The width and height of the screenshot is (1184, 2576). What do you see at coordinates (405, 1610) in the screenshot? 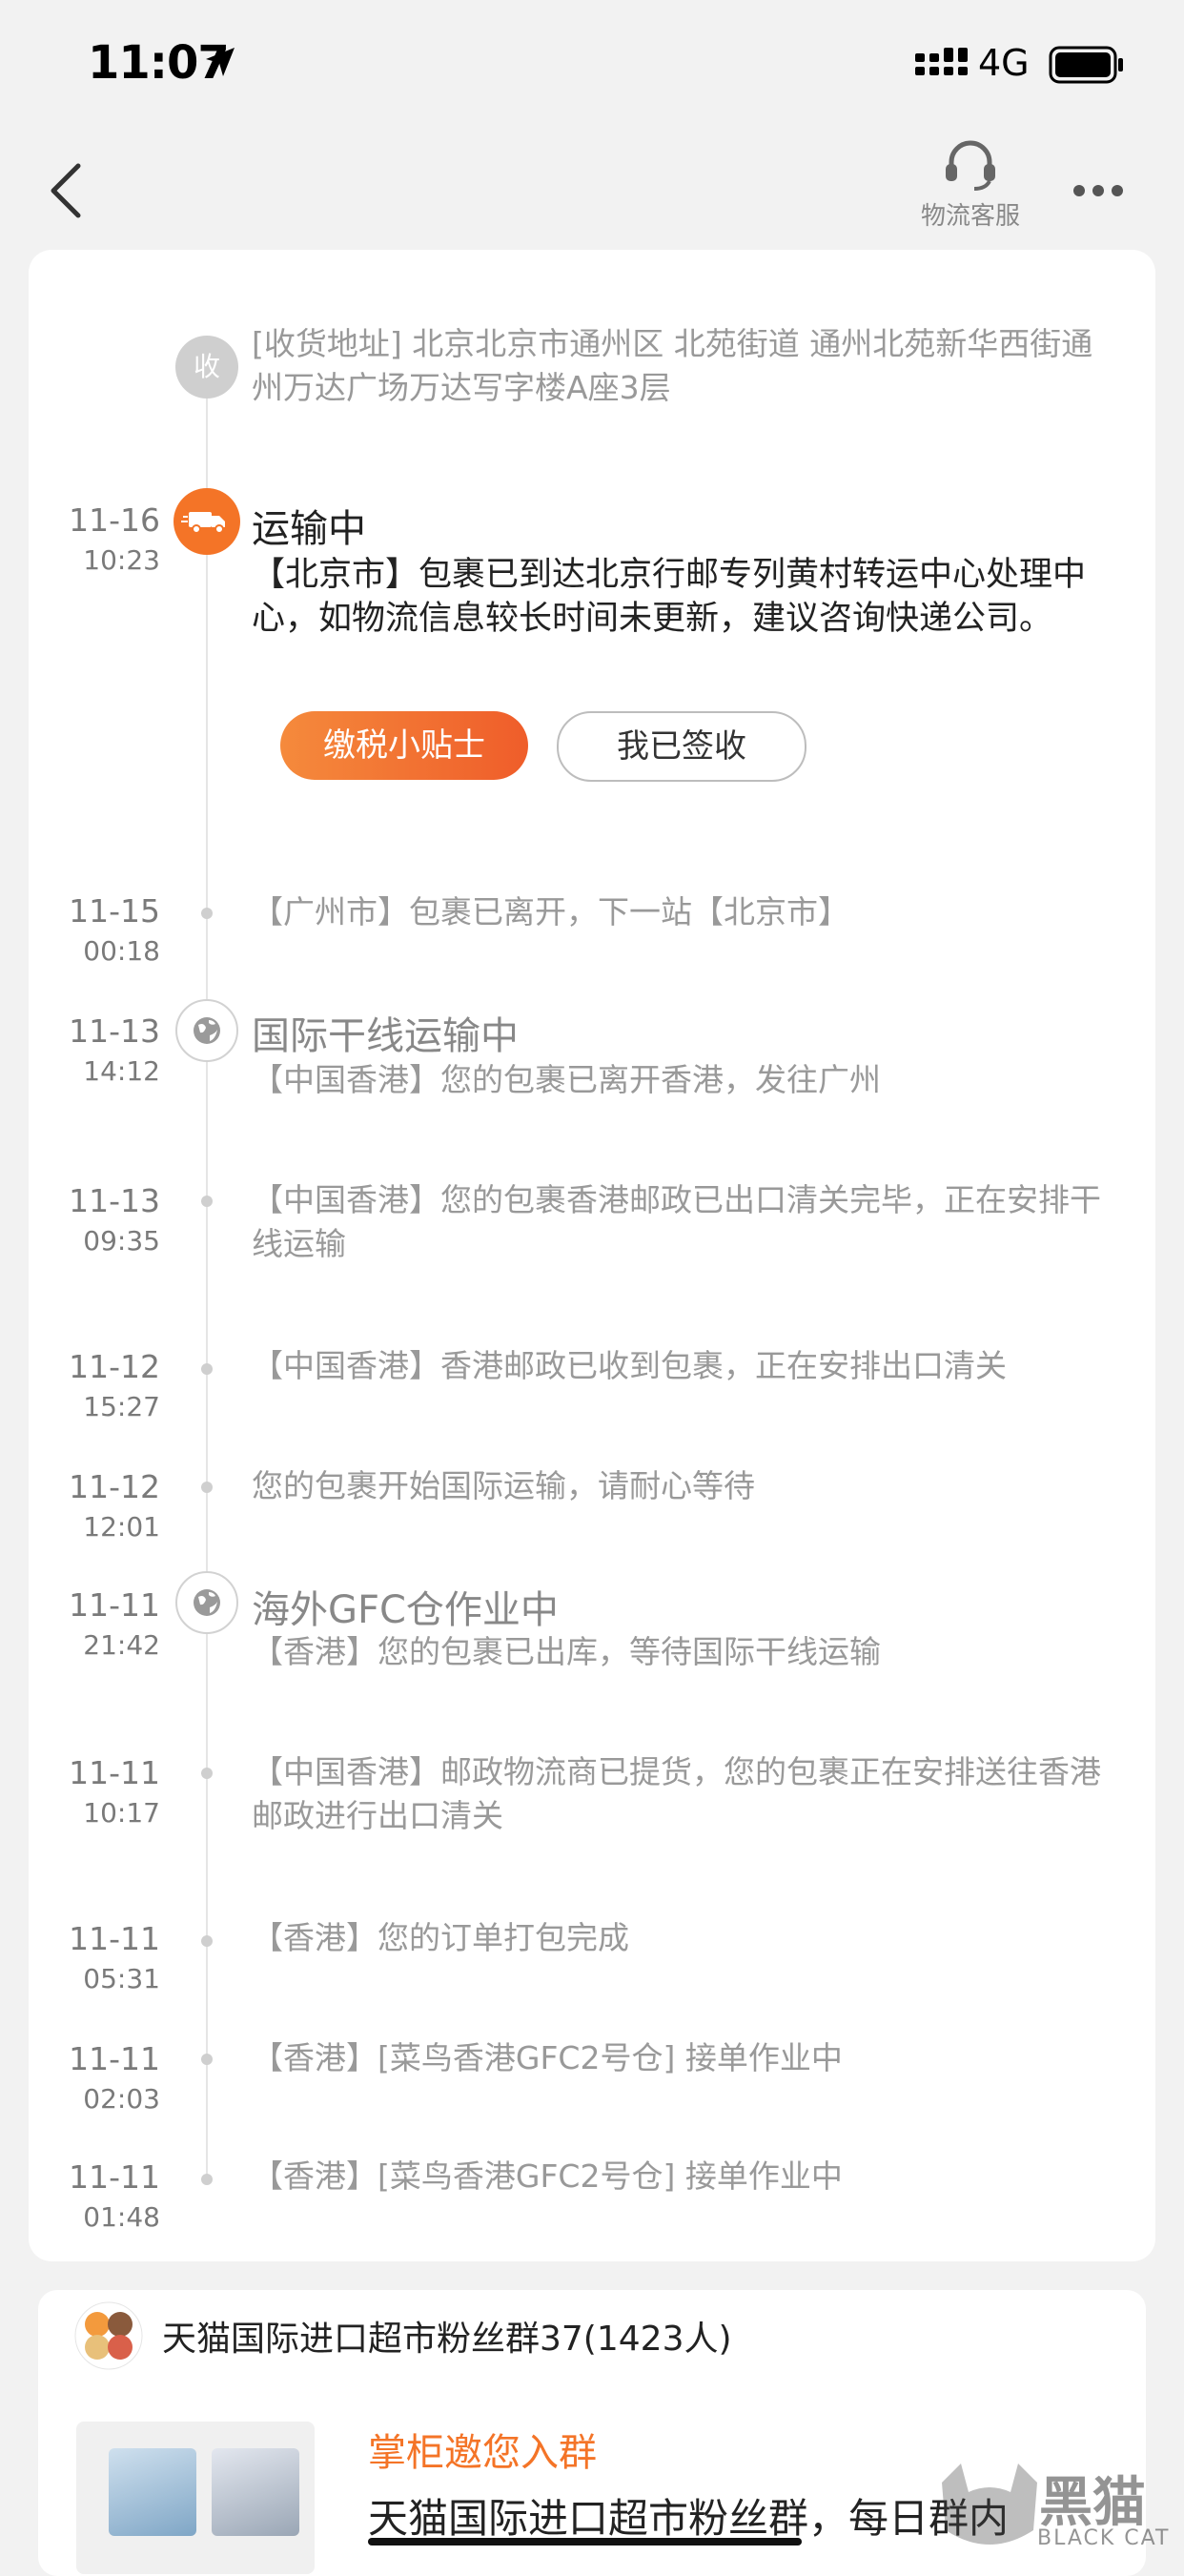
I see `stage-title: 海外GFC仓作业中` at bounding box center [405, 1610].